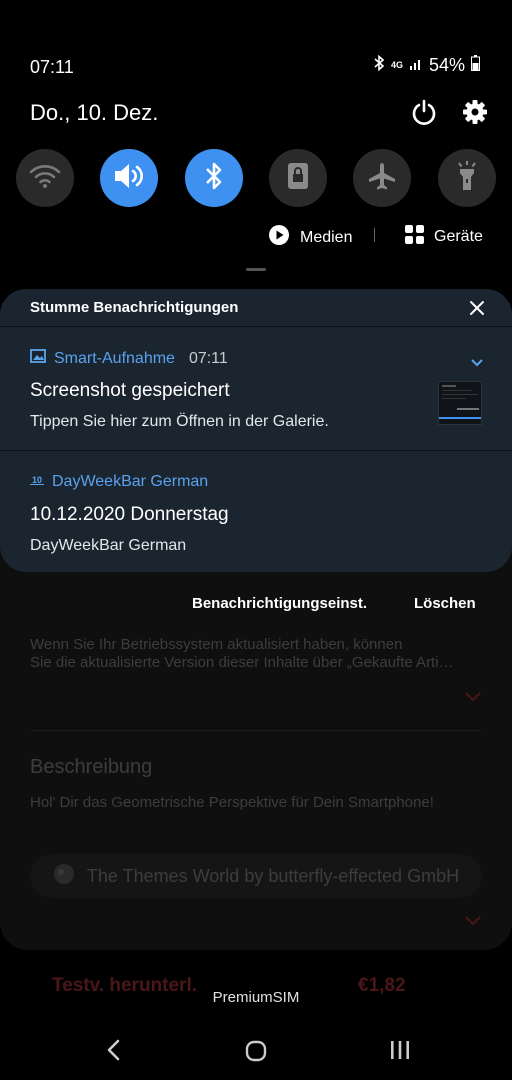  I want to click on airplane-toggle, so click(382, 178).